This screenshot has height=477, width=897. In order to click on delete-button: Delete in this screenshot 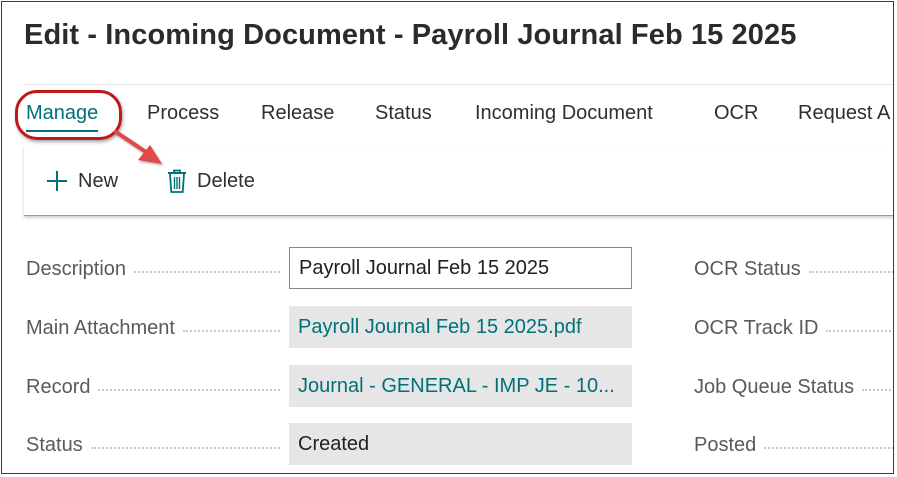, I will do `click(210, 181)`.